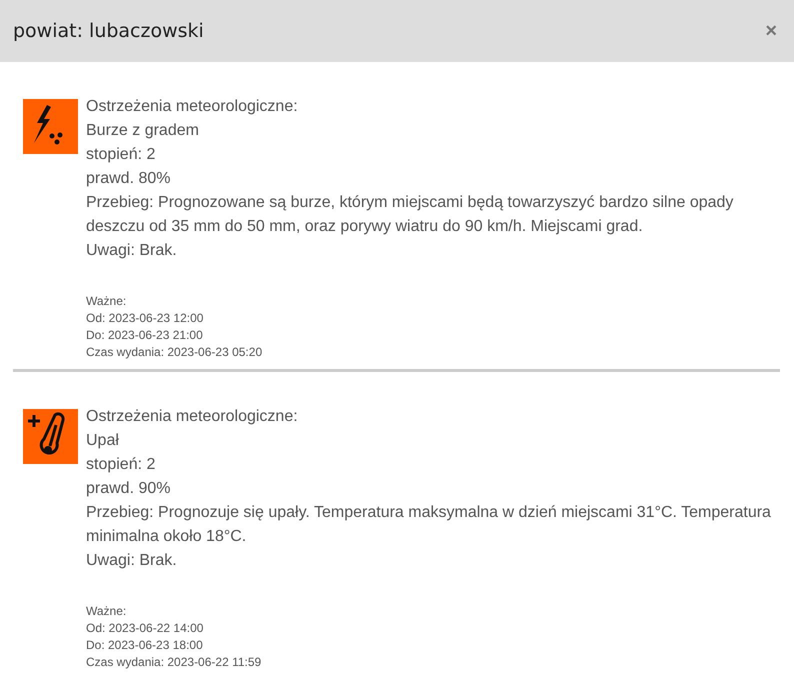  What do you see at coordinates (108, 31) in the screenshot?
I see `dialog-title: powiat: lubaczowski` at bounding box center [108, 31].